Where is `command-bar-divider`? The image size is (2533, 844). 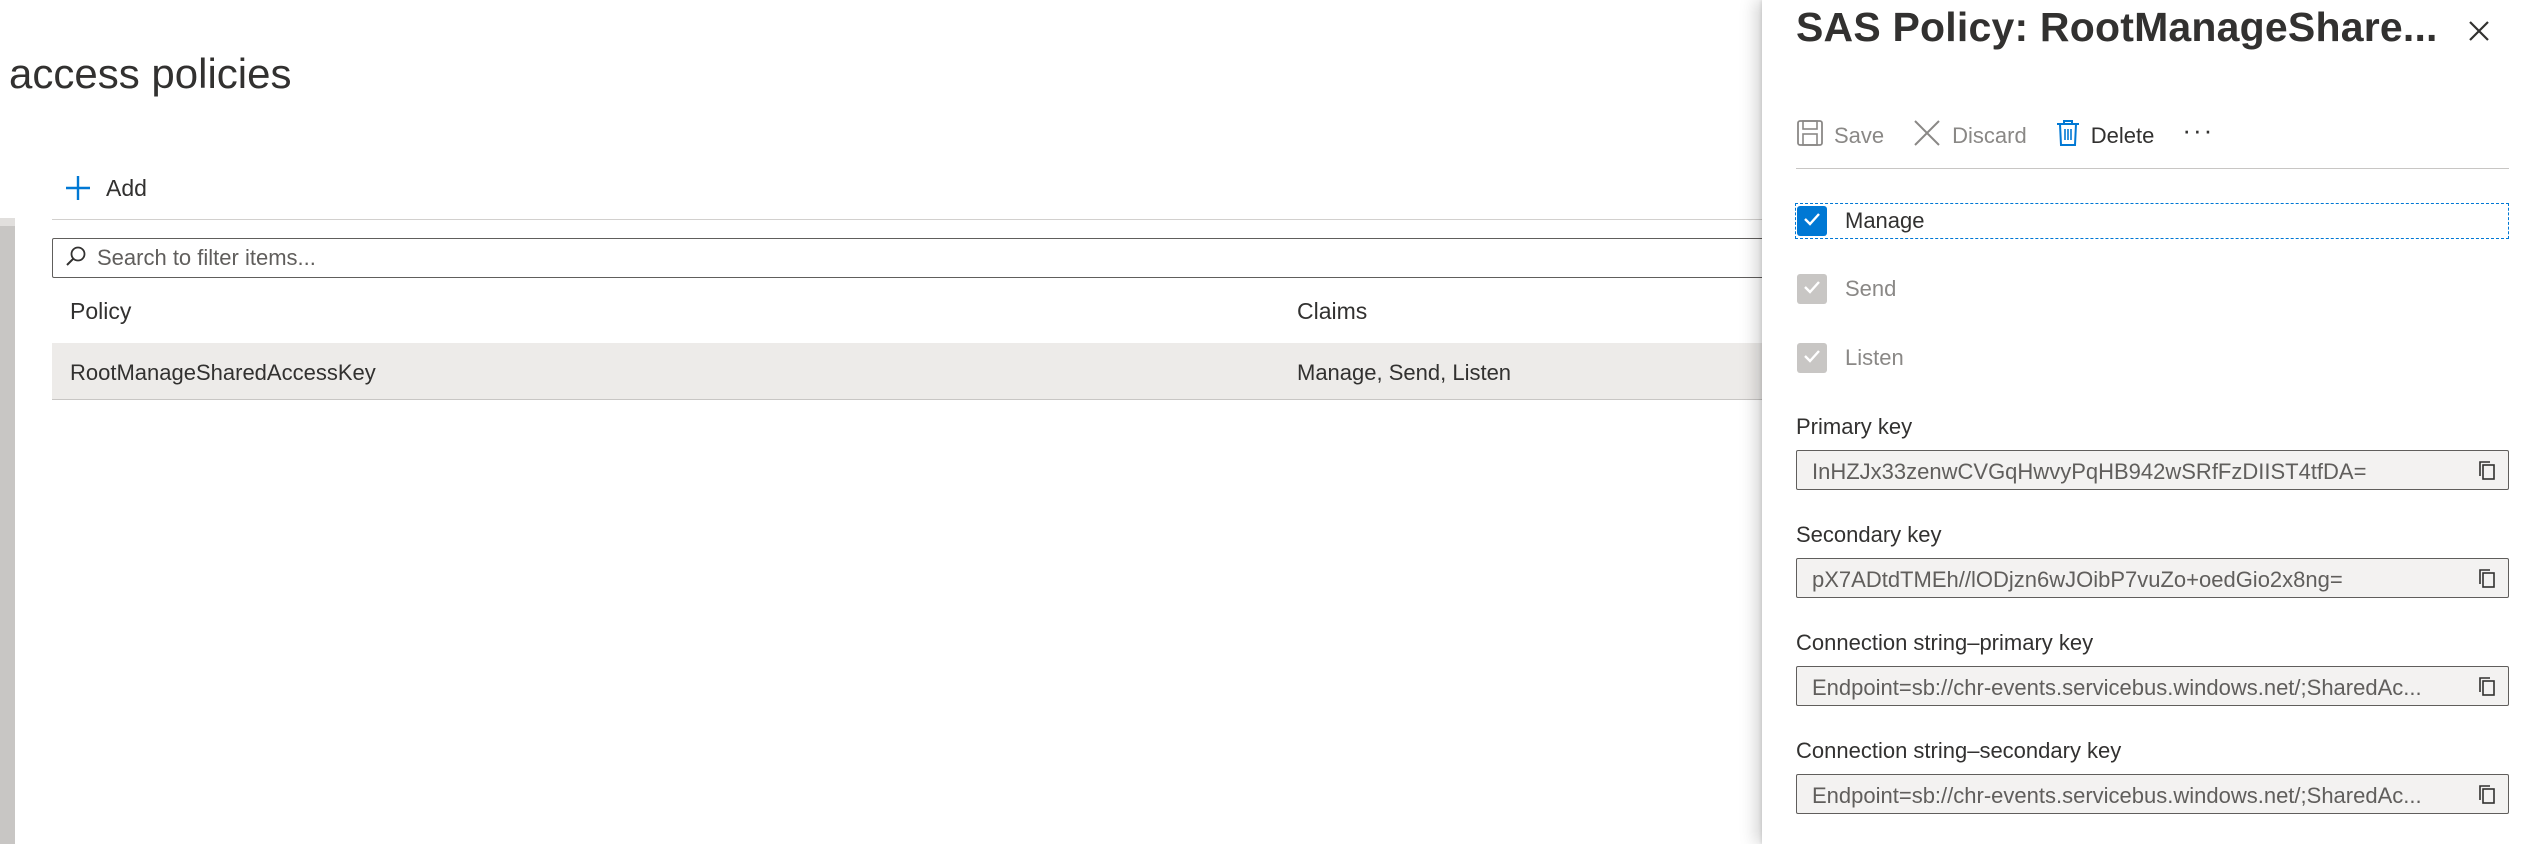
command-bar-divider is located at coordinates (912, 219).